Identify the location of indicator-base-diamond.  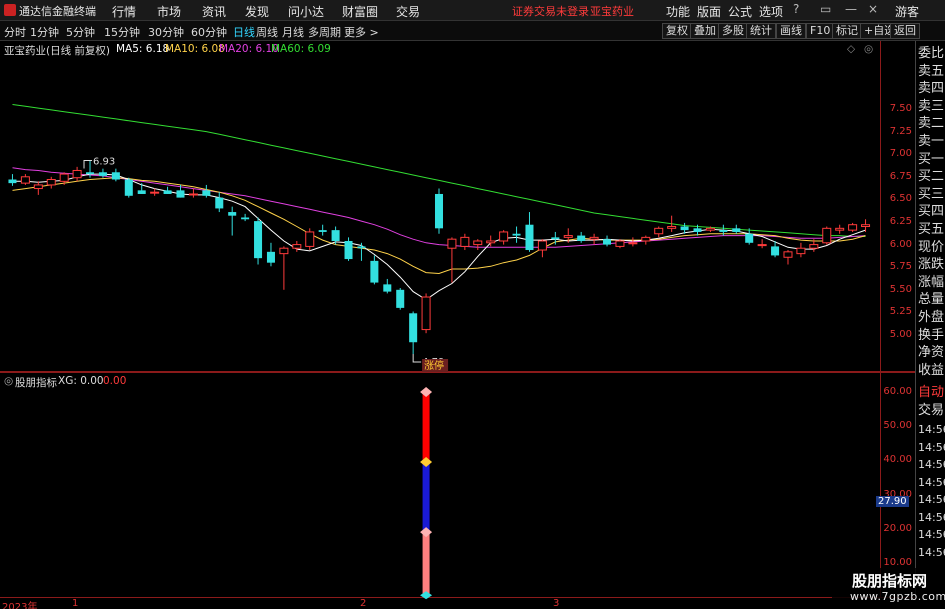
(426, 595).